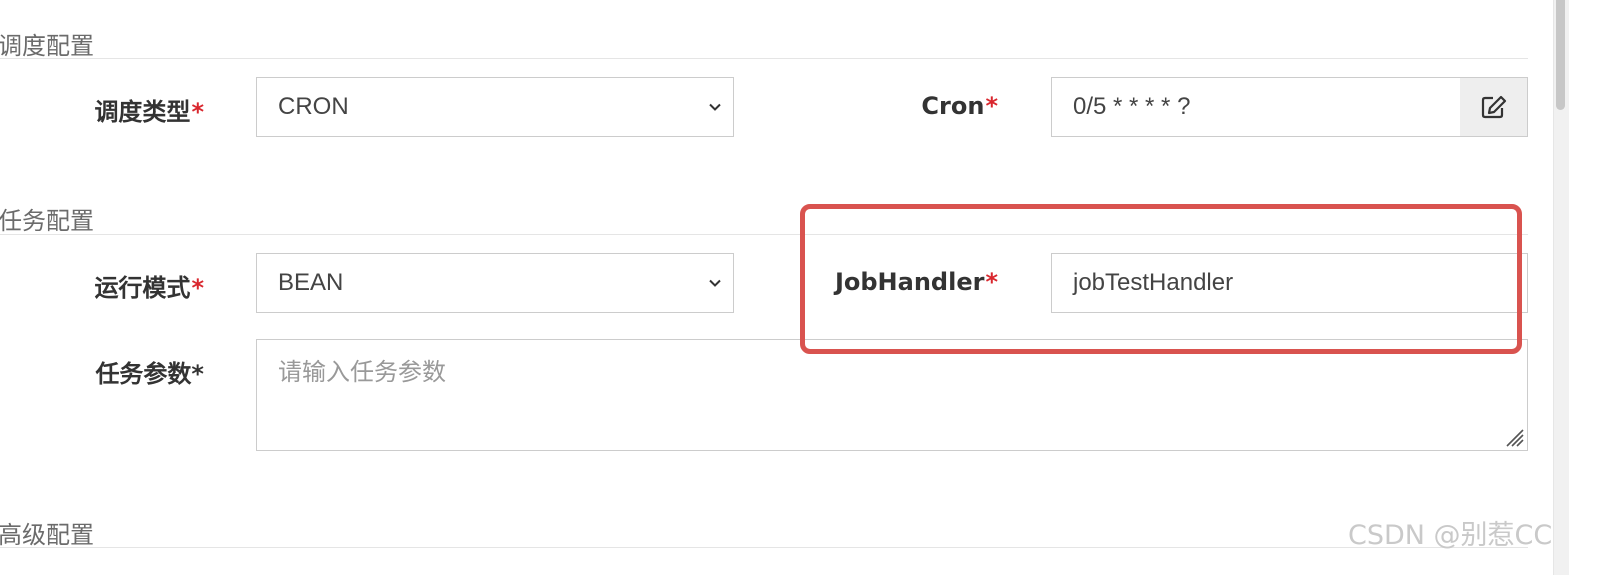 This screenshot has width=1614, height=575. Describe the element at coordinates (1132, 106) in the screenshot. I see `cron-value: 0/5 * * * * ?` at that location.